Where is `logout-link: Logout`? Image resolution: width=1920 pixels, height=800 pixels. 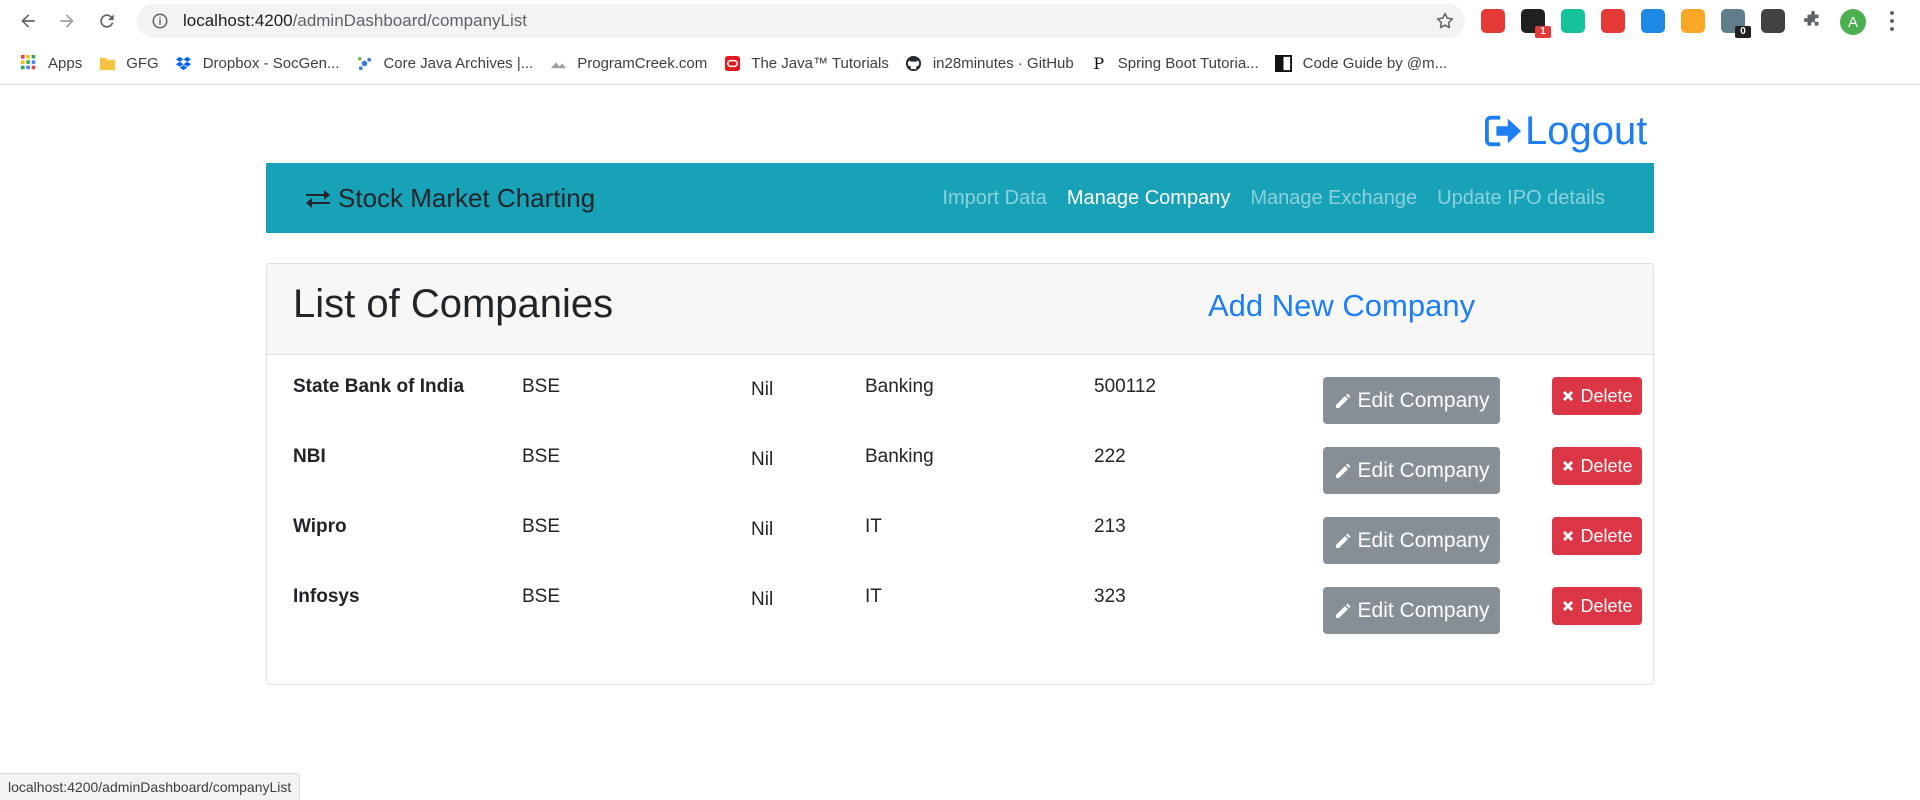
logout-link: Logout is located at coordinates (1566, 131).